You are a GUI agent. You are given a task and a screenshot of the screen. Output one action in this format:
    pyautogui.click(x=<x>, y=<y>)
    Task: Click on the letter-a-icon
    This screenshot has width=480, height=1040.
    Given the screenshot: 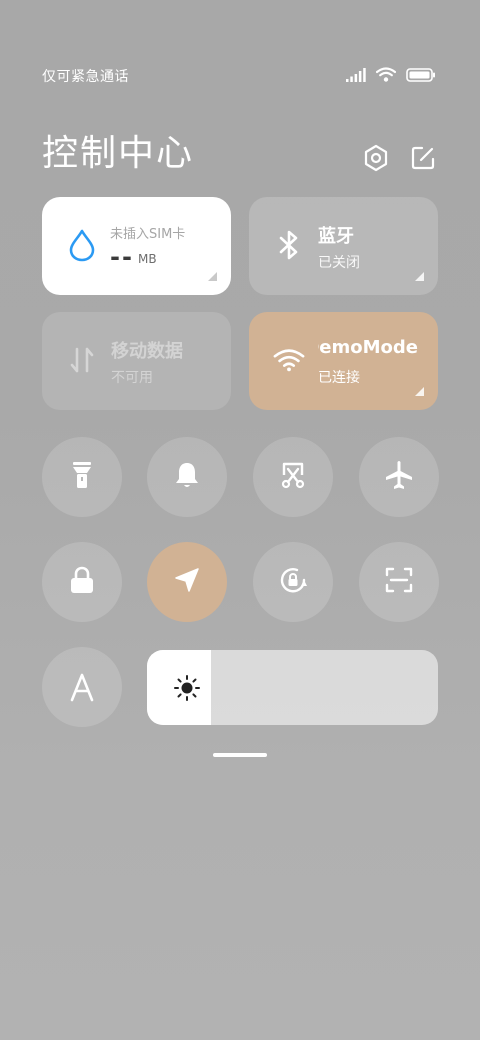 What is the action you would take?
    pyautogui.click(x=82, y=687)
    